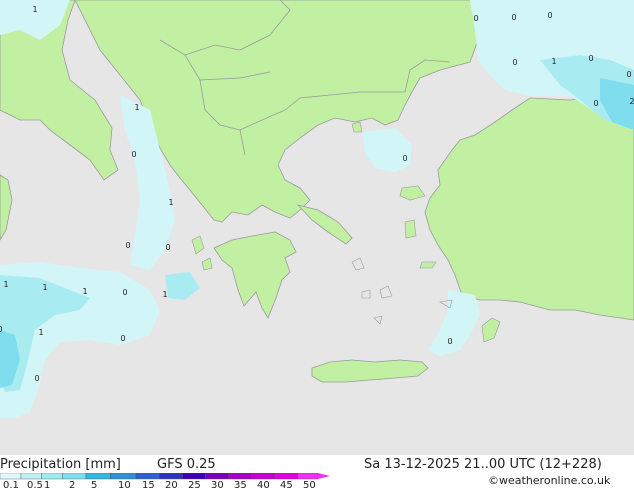 This screenshot has height=491, width=634. I want to click on map-title: Precipitation [mm], so click(60, 464).